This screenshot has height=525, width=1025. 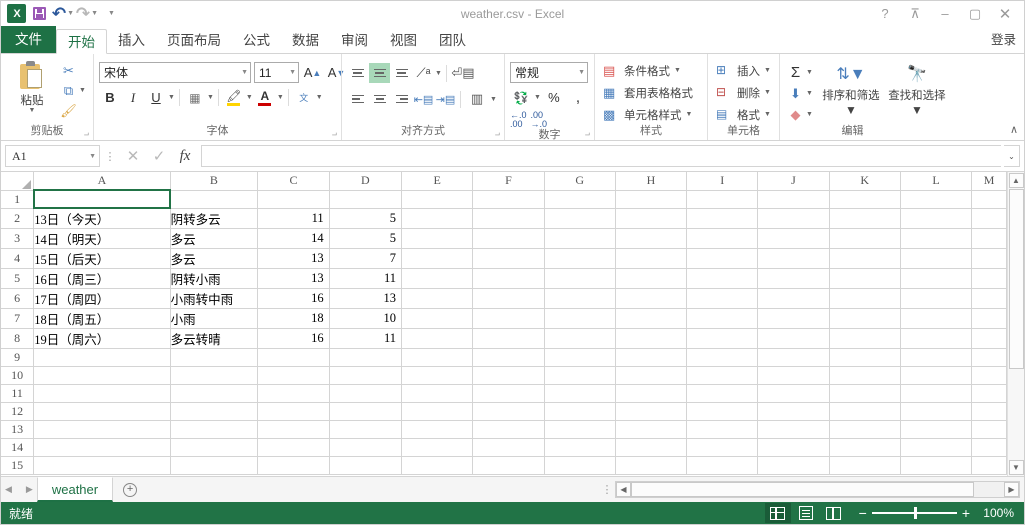 I want to click on column-header-c: C, so click(x=293, y=181).